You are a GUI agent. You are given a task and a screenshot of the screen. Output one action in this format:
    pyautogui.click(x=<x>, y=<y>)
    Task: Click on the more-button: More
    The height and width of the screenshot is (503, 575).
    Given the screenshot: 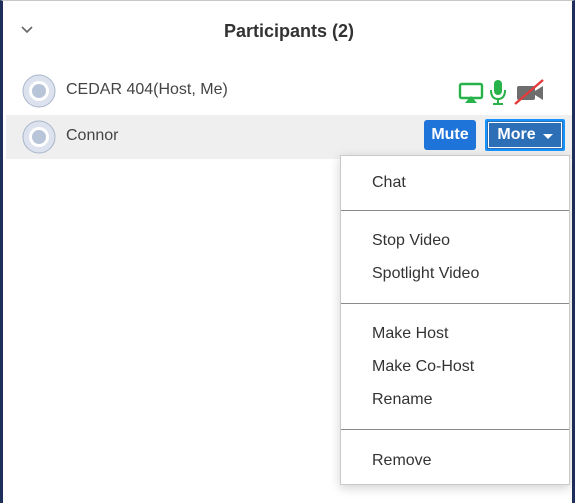 What is the action you would take?
    pyautogui.click(x=525, y=135)
    